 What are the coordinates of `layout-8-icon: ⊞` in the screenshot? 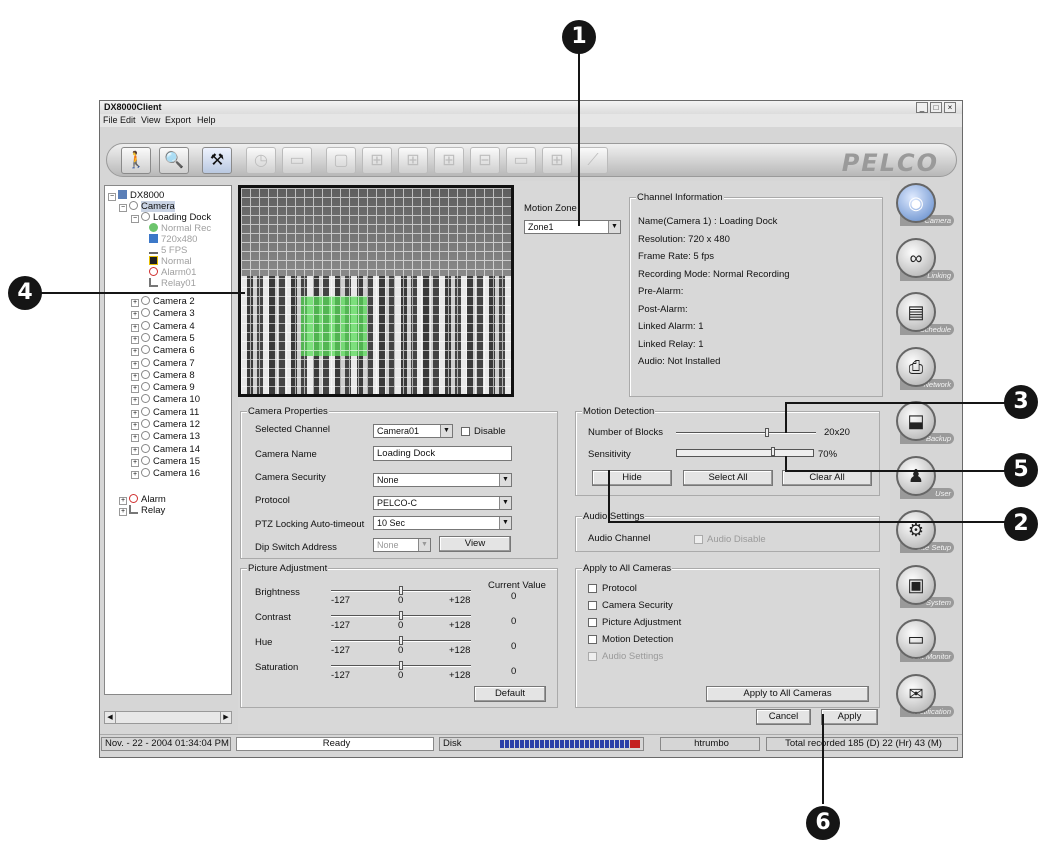 It's located at (557, 160).